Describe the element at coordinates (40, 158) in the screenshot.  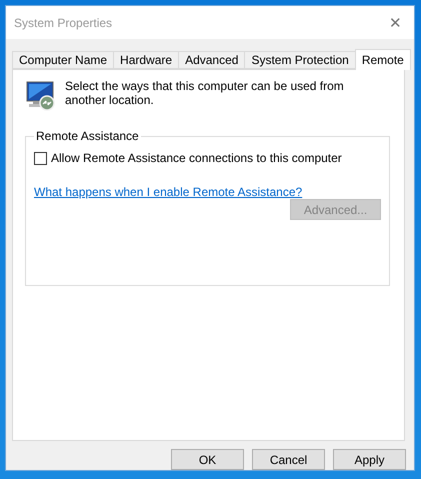
I see `checkbox` at that location.